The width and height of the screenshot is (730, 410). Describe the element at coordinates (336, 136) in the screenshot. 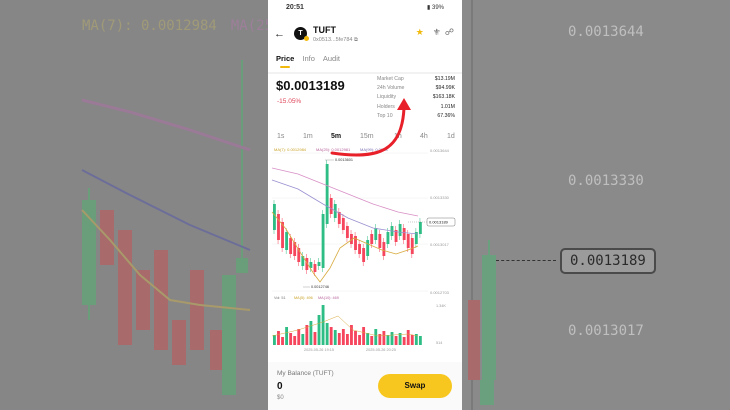

I see `interval-5m: 5m` at that location.